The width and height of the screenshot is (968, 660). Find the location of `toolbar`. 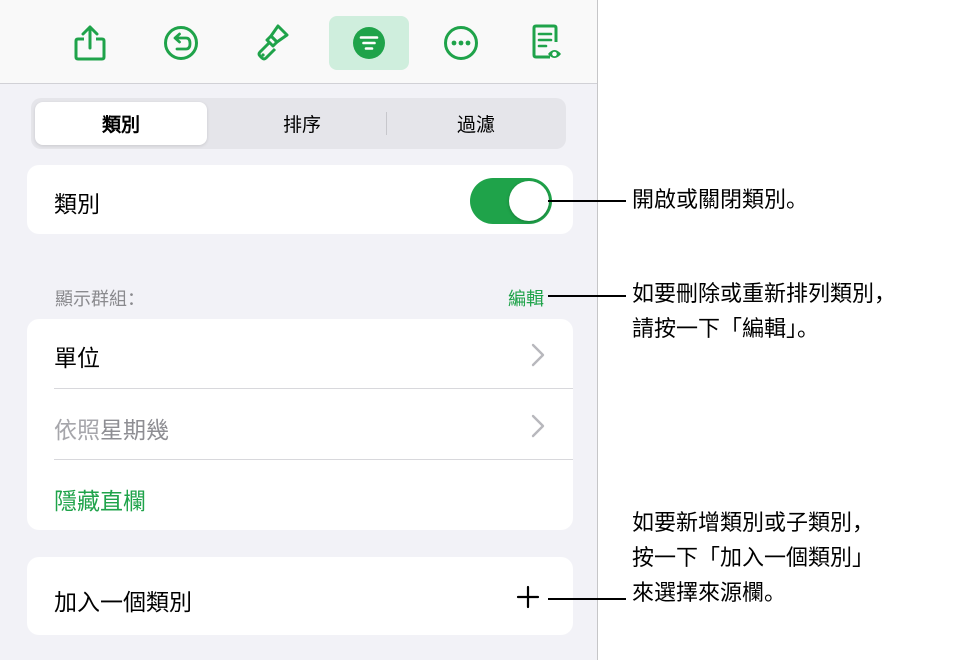

toolbar is located at coordinates (298, 42).